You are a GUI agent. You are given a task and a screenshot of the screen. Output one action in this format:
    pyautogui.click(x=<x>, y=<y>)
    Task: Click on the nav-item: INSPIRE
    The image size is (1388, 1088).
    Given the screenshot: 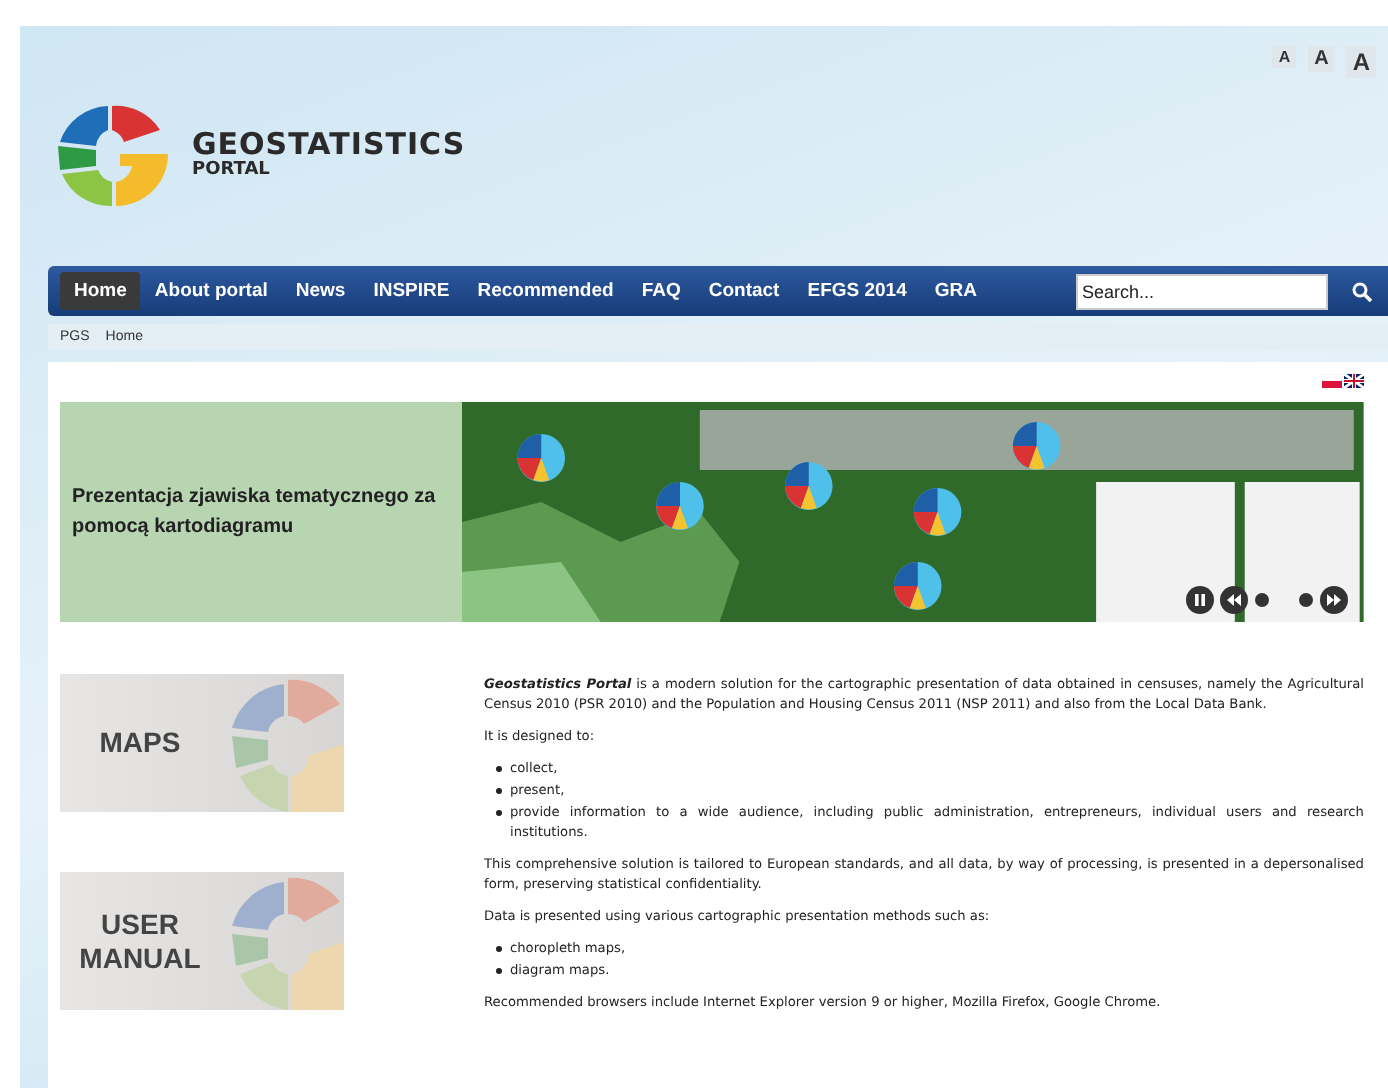 What is the action you would take?
    pyautogui.click(x=411, y=291)
    